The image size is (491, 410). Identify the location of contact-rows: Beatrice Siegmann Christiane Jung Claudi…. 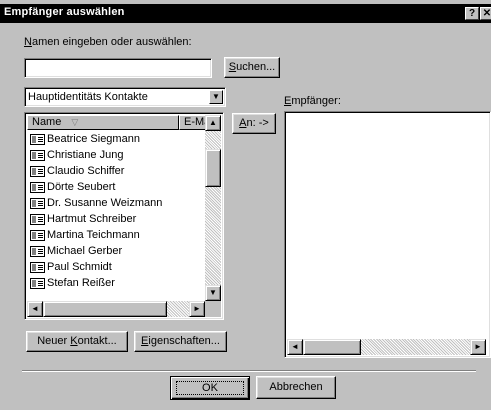
(116, 211).